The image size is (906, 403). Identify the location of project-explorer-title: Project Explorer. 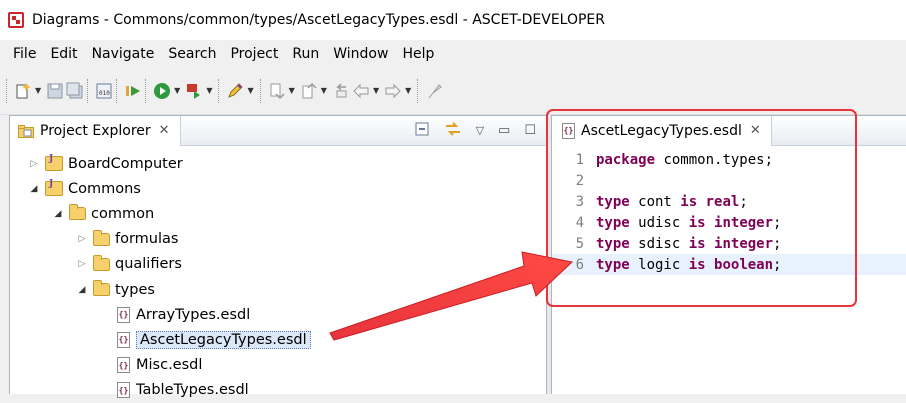
(95, 130).